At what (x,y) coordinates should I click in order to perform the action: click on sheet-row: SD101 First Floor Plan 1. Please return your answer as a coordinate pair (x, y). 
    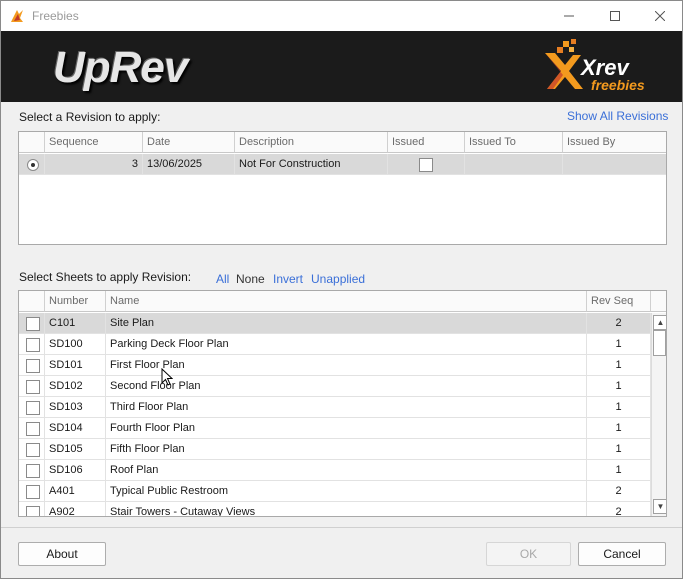
    Looking at the image, I should click on (342, 365).